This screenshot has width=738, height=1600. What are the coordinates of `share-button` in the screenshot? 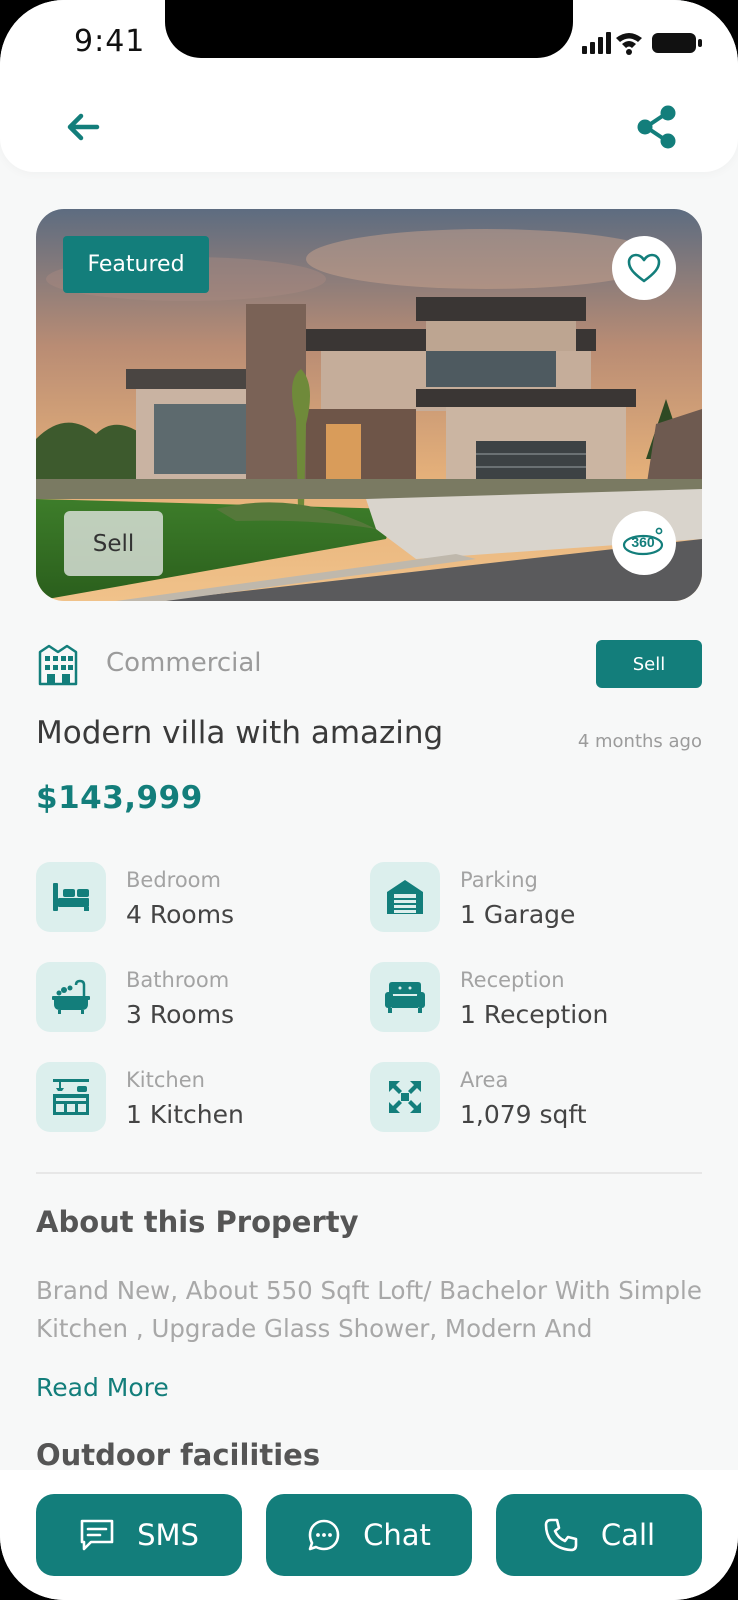 It's located at (657, 127).